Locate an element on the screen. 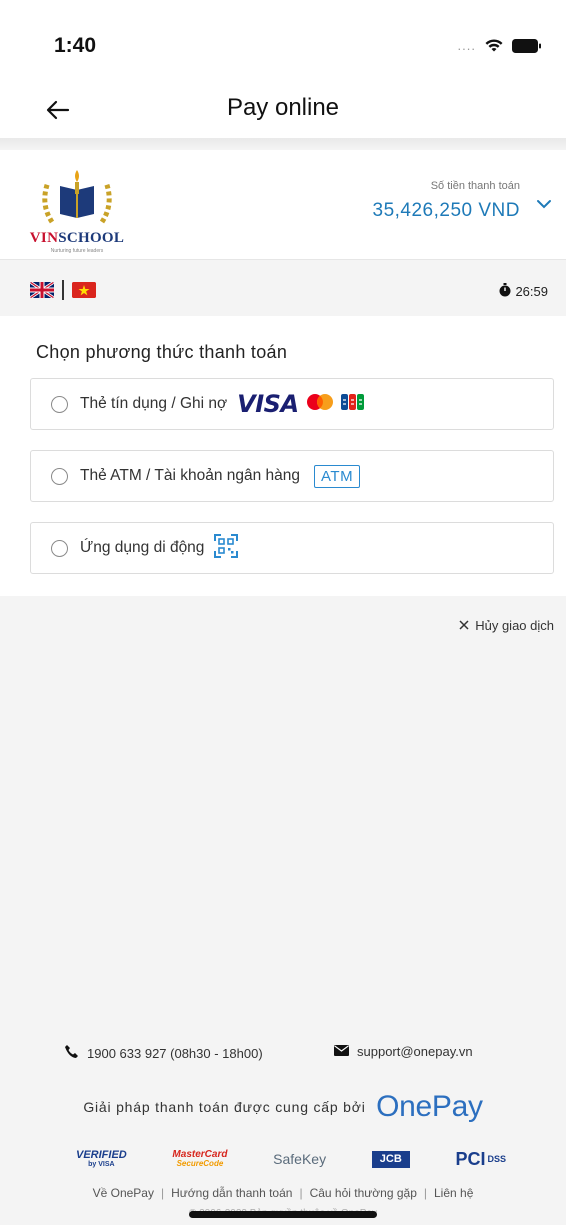 This screenshot has height=1225, width=566. page-title: Pay online is located at coordinates (283, 107).